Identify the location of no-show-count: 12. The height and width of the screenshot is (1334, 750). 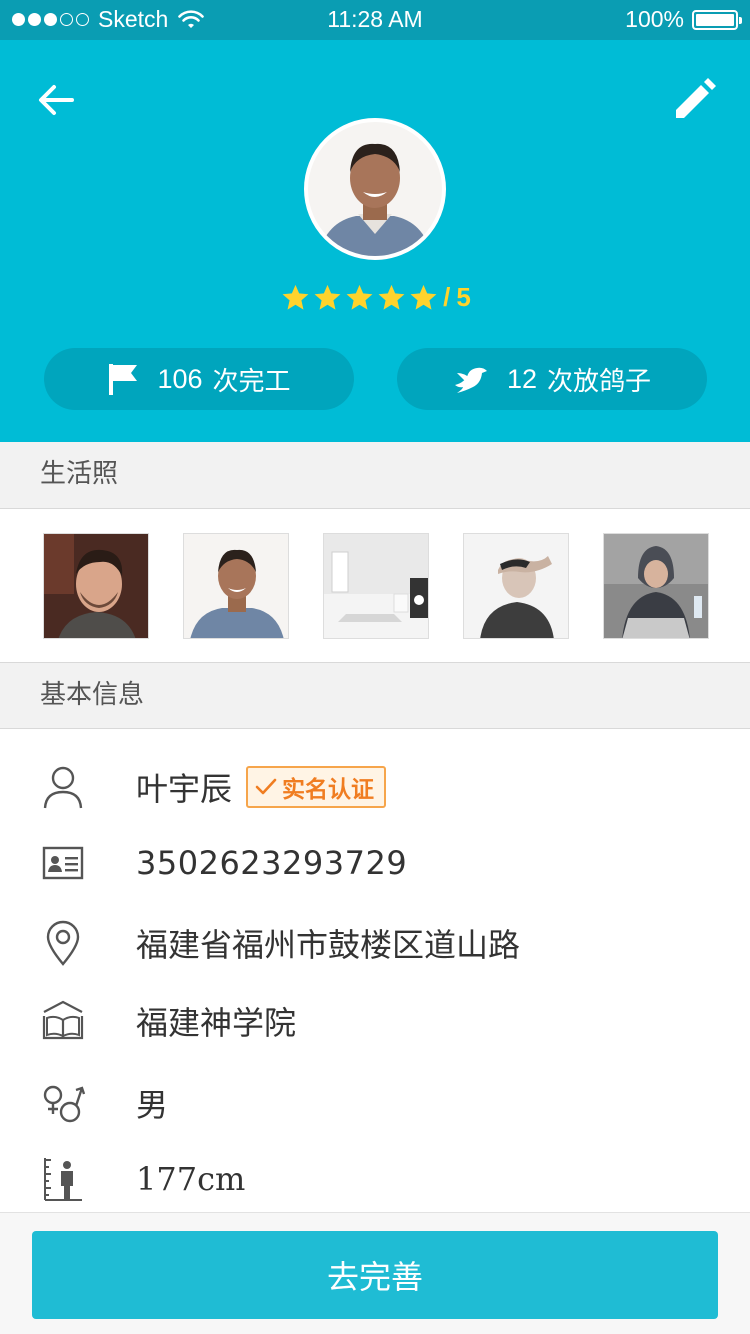
(522, 378).